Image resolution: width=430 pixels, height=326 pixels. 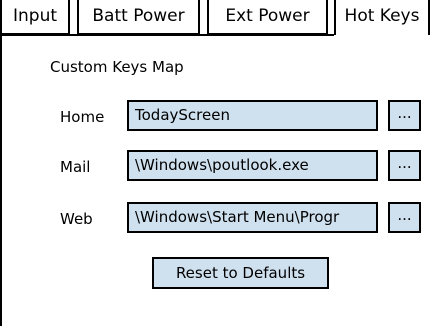 What do you see at coordinates (35, 17) in the screenshot?
I see `tab-input: Input` at bounding box center [35, 17].